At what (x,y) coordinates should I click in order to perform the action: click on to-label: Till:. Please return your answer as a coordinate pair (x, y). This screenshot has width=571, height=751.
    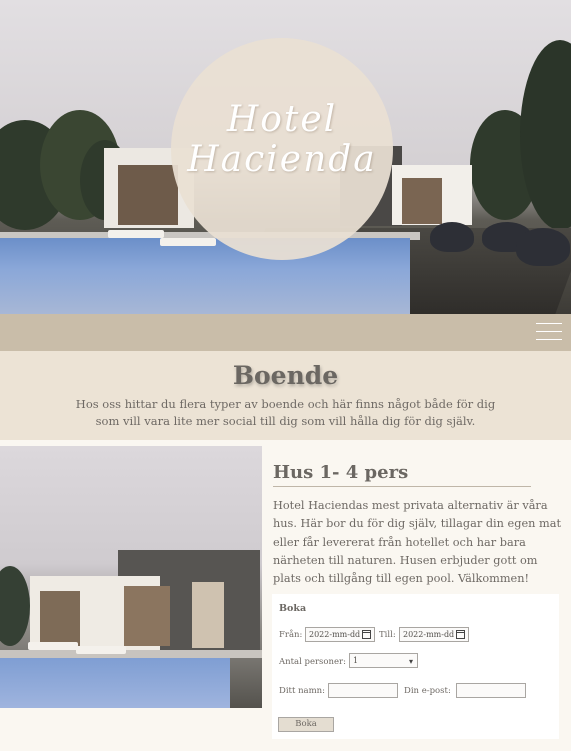
    Looking at the image, I should click on (387, 635).